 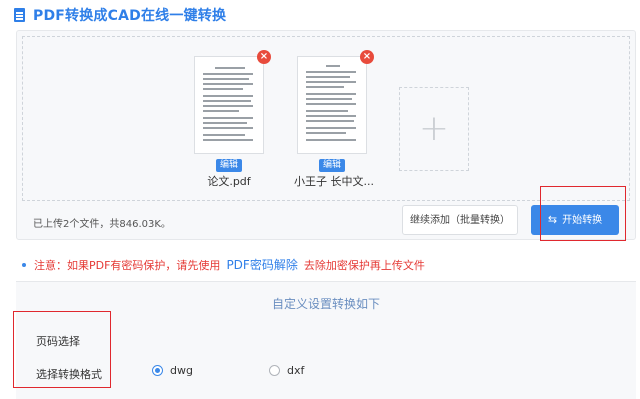 I want to click on settings-title: 自定义设置转换如下, so click(x=325, y=304).